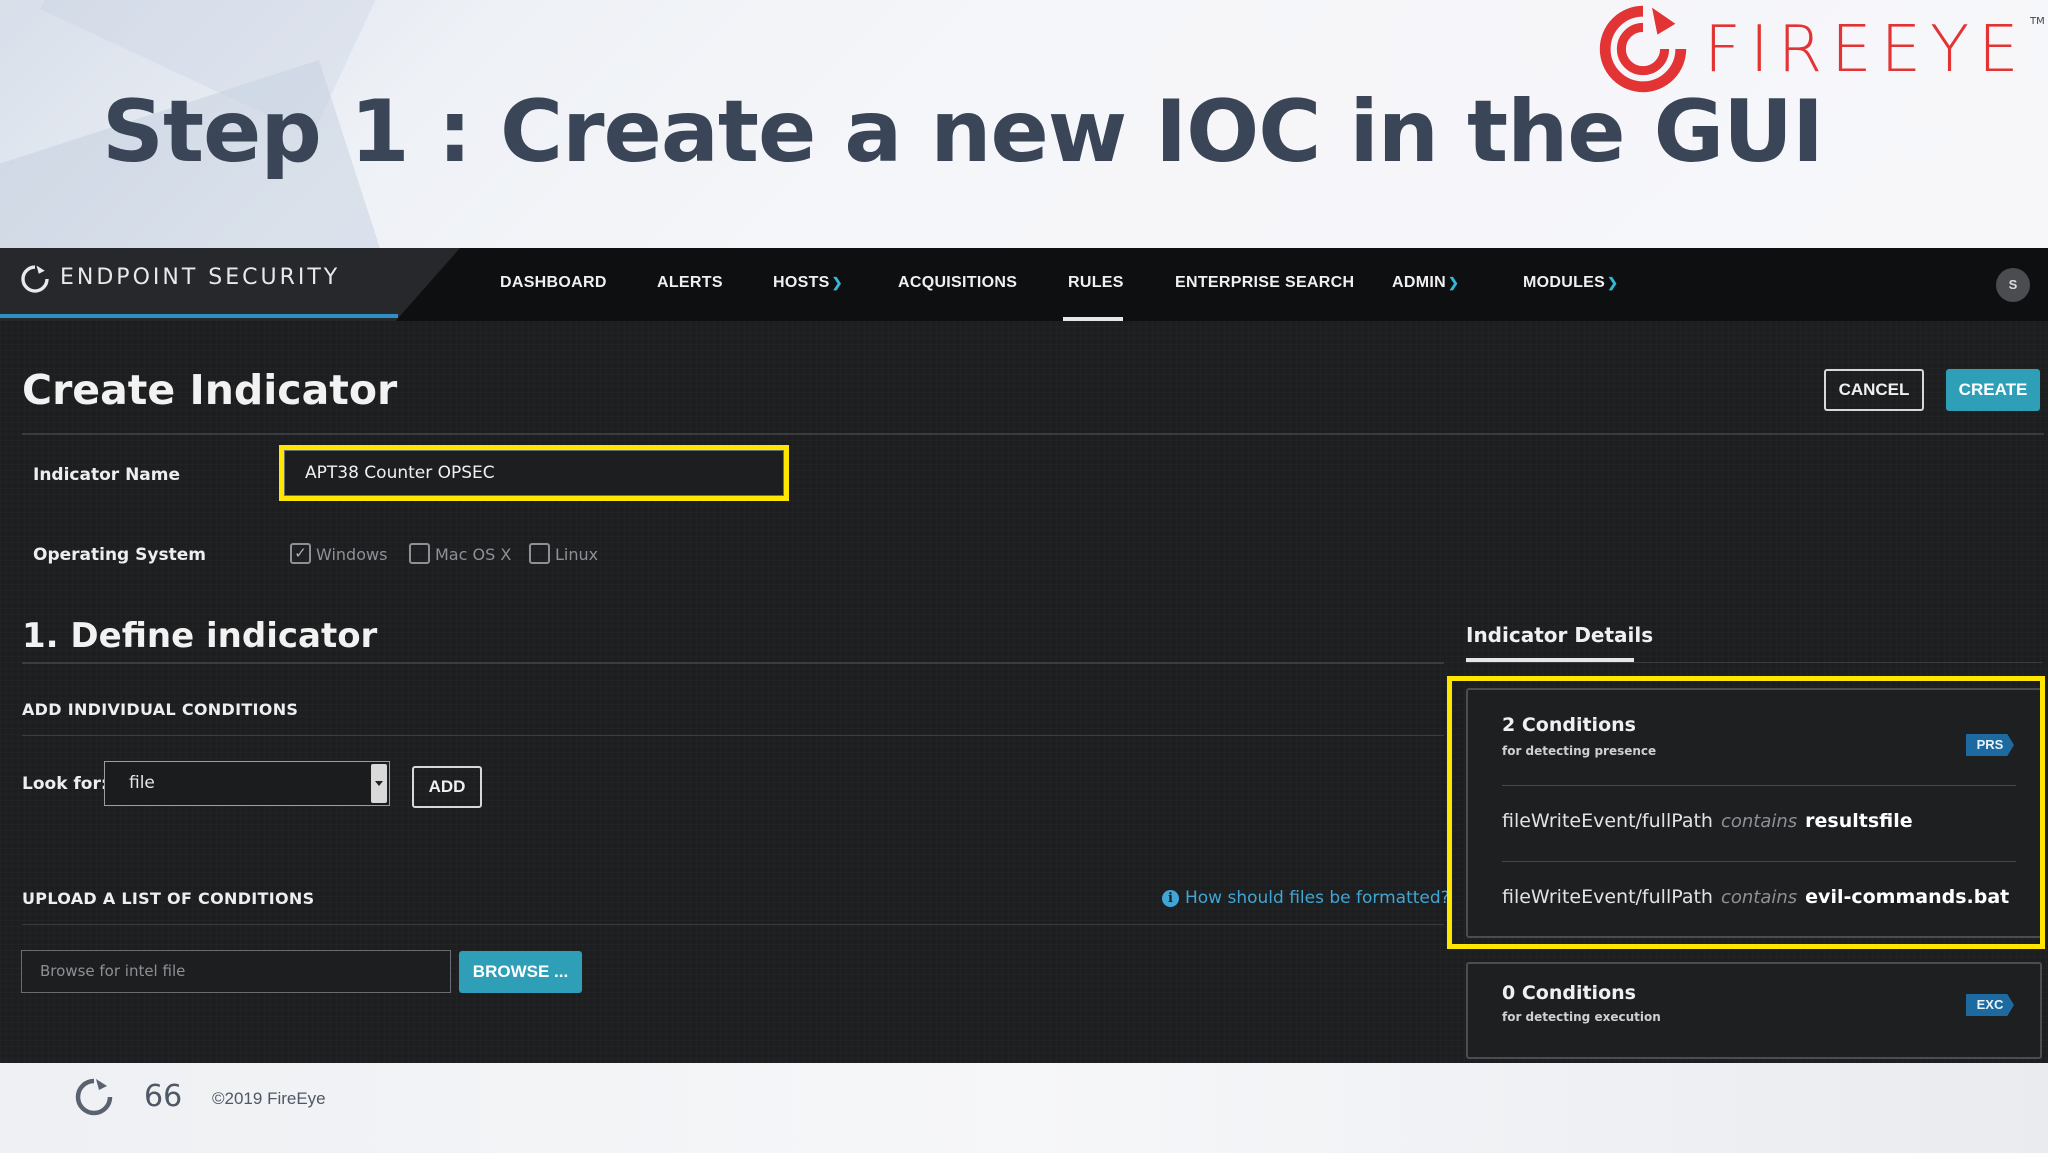  I want to click on nav-admin: ADMIN ❯, so click(1425, 283).